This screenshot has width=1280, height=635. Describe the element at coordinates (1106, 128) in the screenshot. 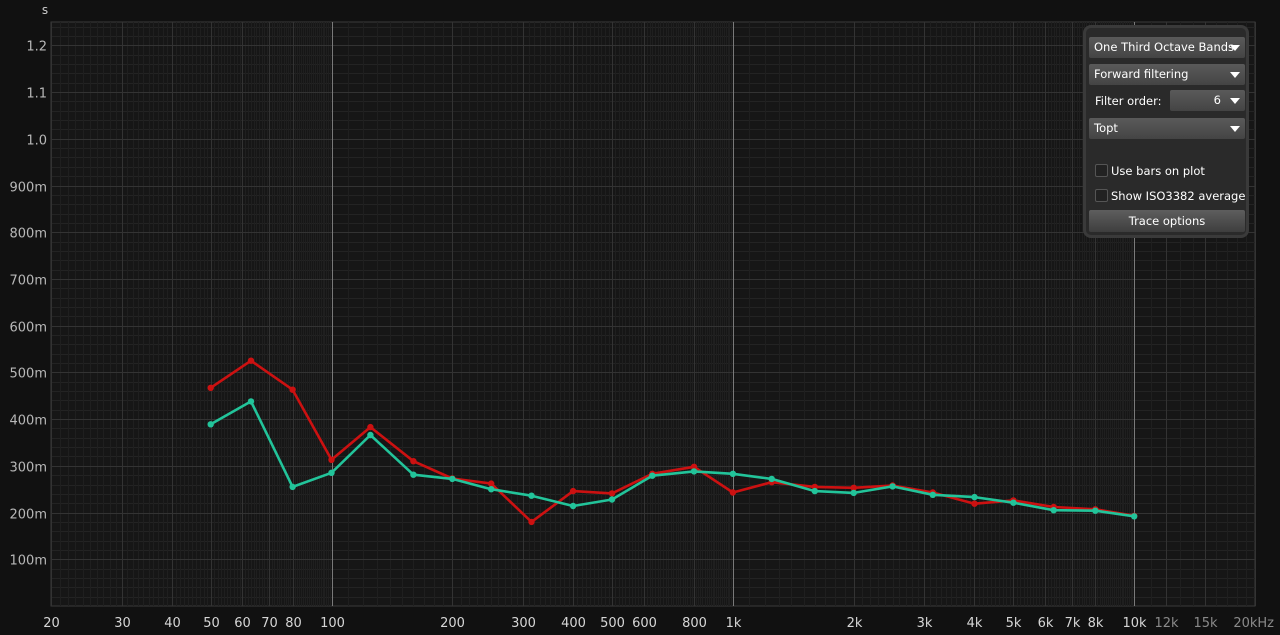

I see `metric-dropdown-value: Topt` at that location.